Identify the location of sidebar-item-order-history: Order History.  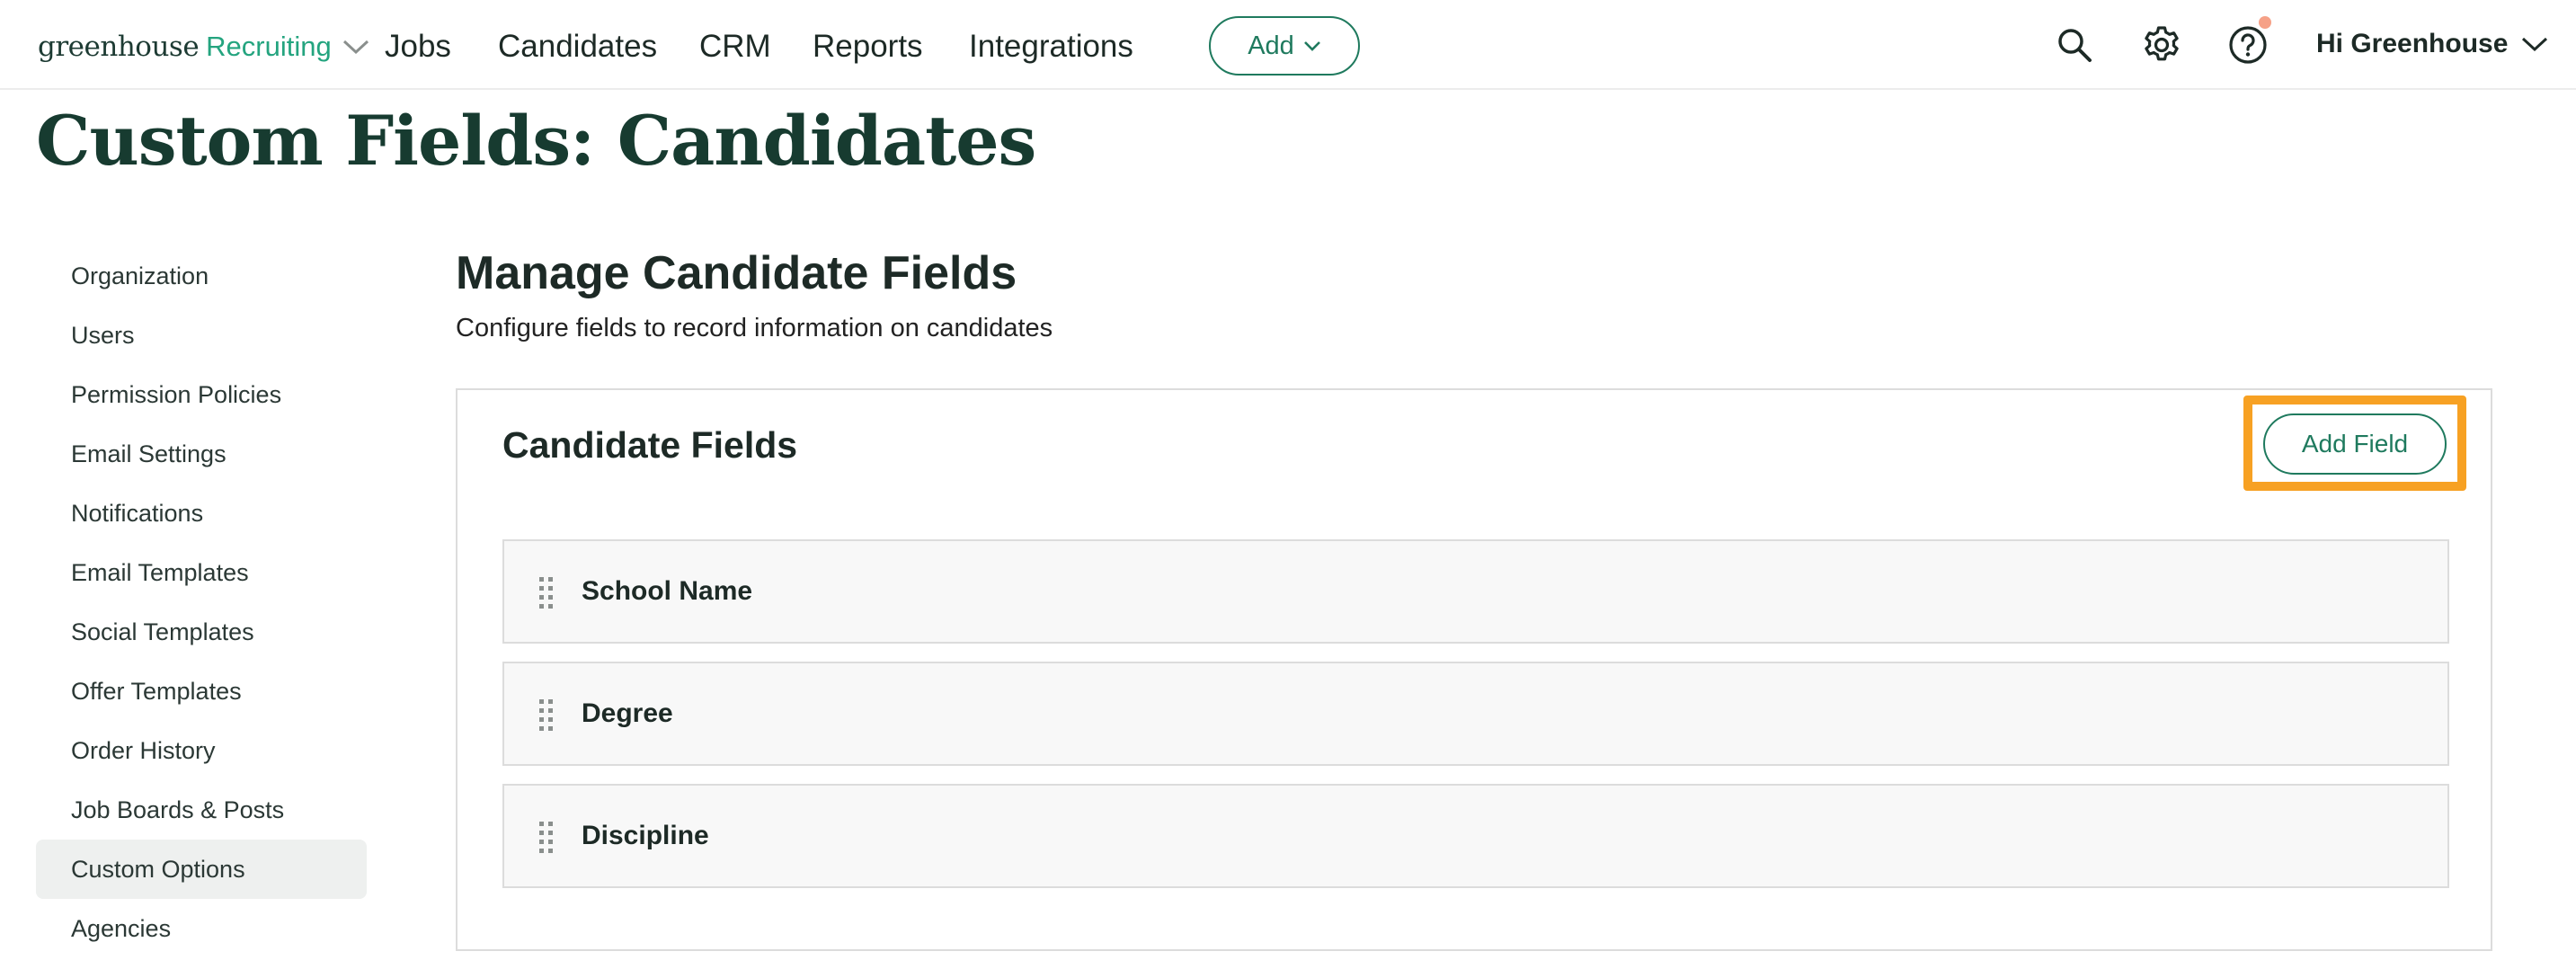
(201, 750).